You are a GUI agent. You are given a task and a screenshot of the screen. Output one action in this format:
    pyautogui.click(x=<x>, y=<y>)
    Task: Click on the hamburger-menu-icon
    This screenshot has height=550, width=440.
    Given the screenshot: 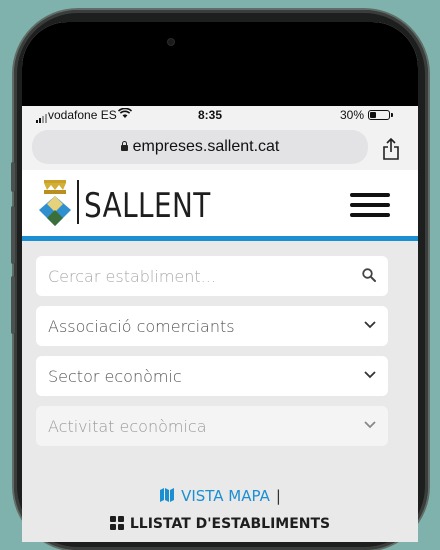 What is the action you would take?
    pyautogui.click(x=370, y=205)
    